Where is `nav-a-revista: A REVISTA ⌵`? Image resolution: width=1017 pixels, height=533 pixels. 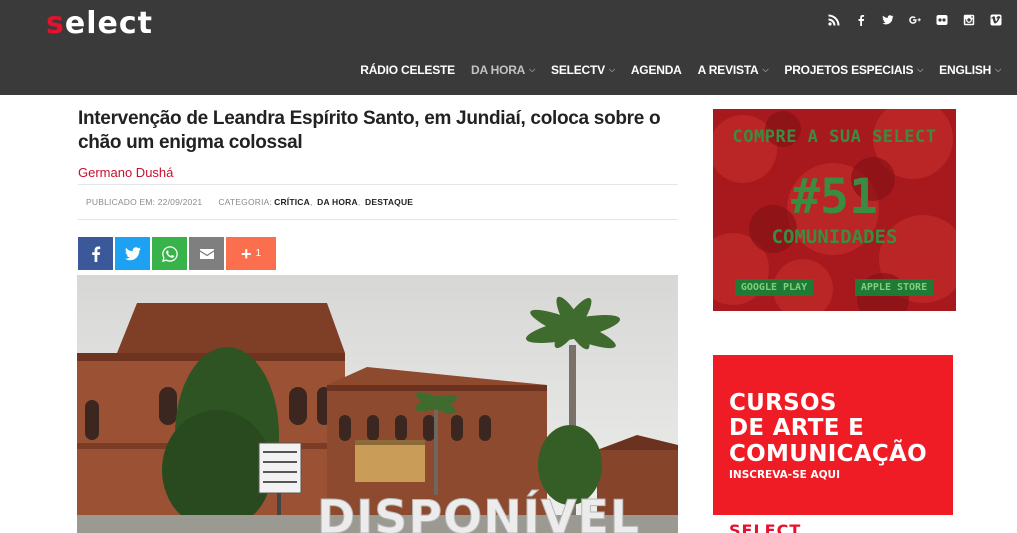
nav-a-revista: A REVISTA ⌵ is located at coordinates (733, 70).